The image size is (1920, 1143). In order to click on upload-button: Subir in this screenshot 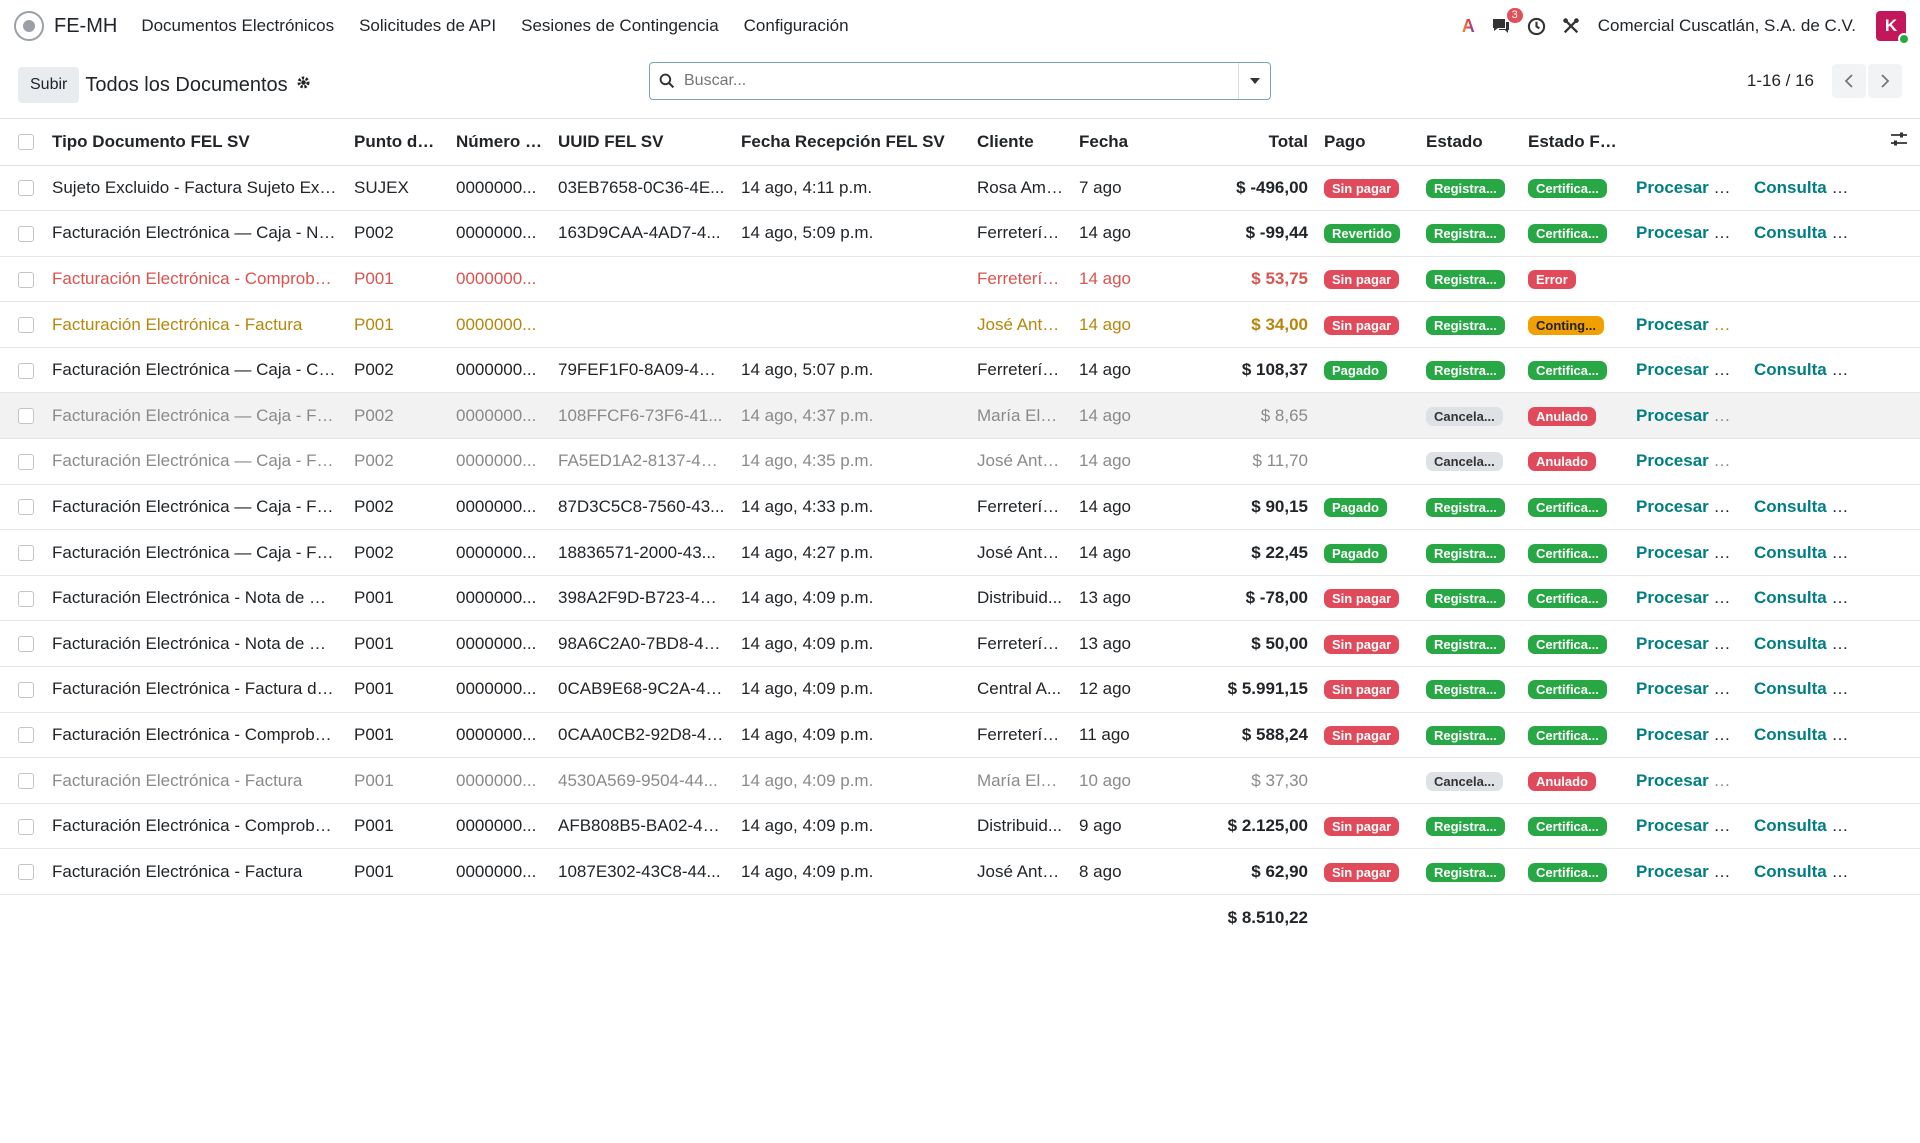, I will do `click(49, 85)`.